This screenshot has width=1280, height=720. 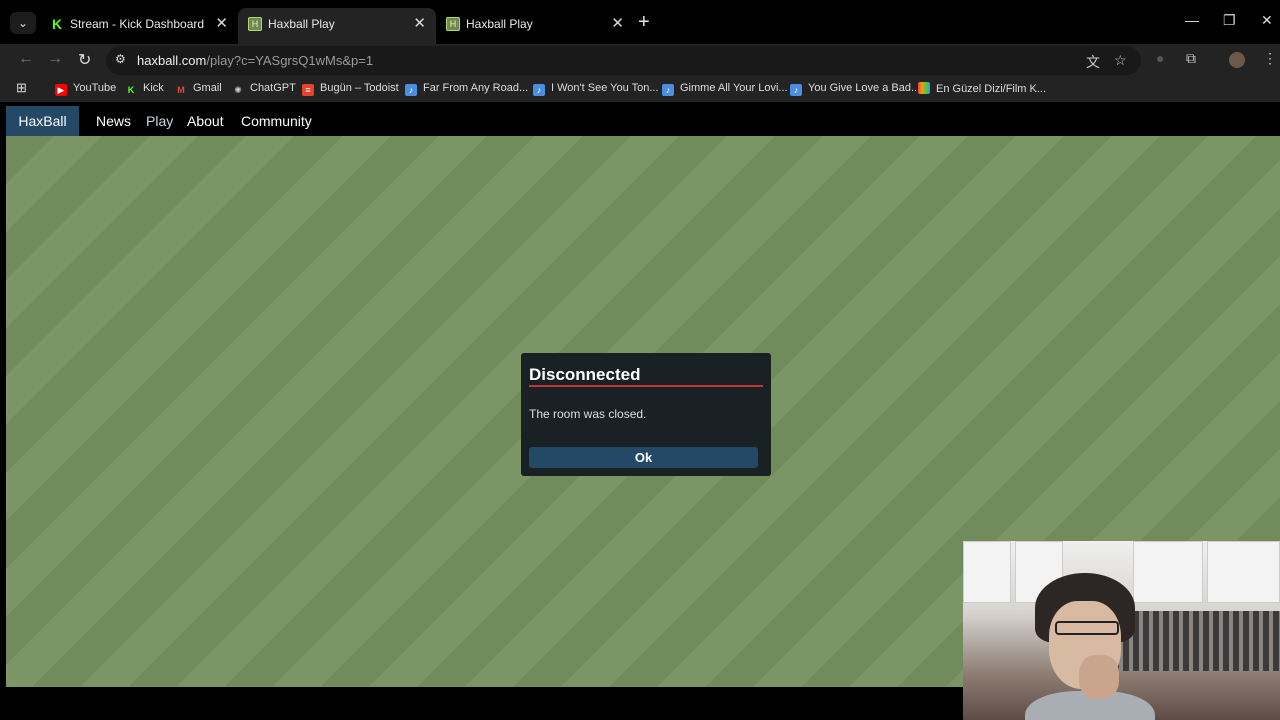 What do you see at coordinates (1191, 58) in the screenshot?
I see `extensions-puzzle-icon: ⧉` at bounding box center [1191, 58].